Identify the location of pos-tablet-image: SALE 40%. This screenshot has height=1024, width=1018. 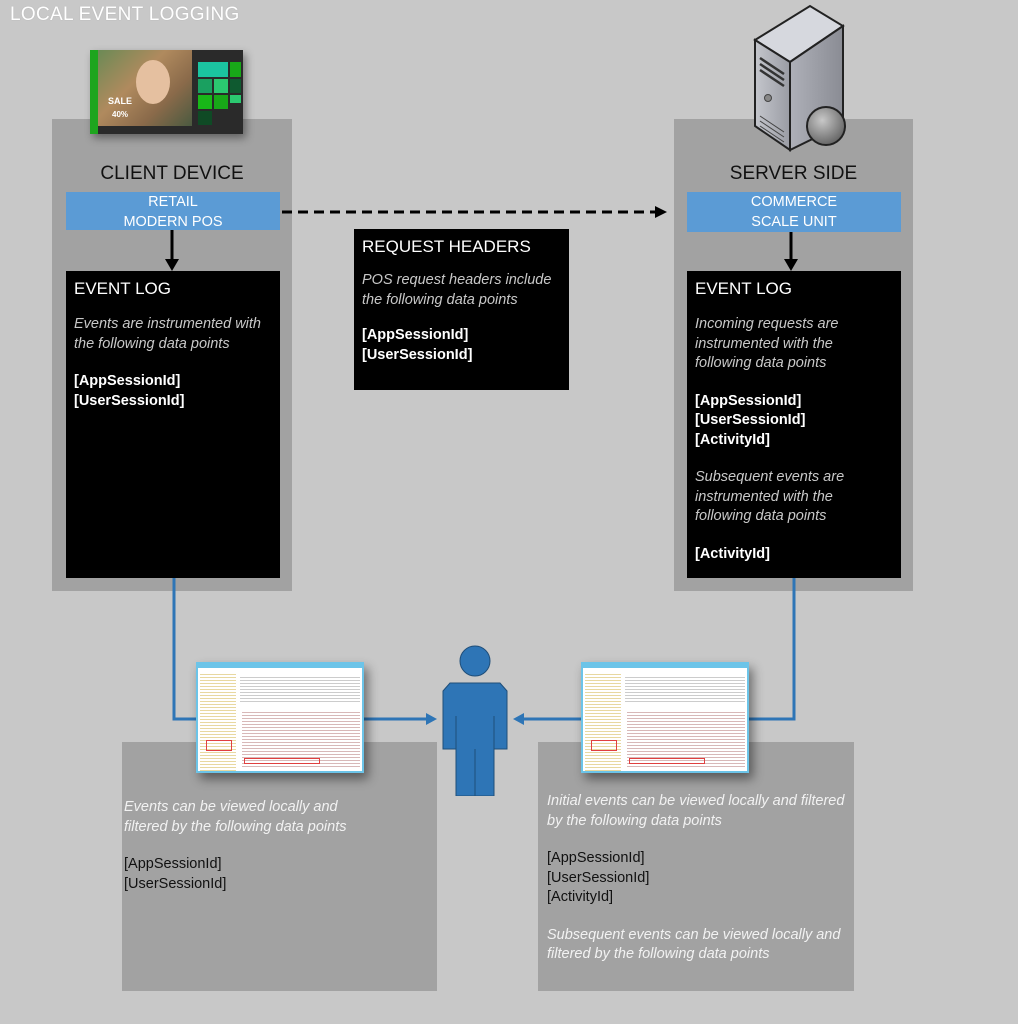
(166, 92).